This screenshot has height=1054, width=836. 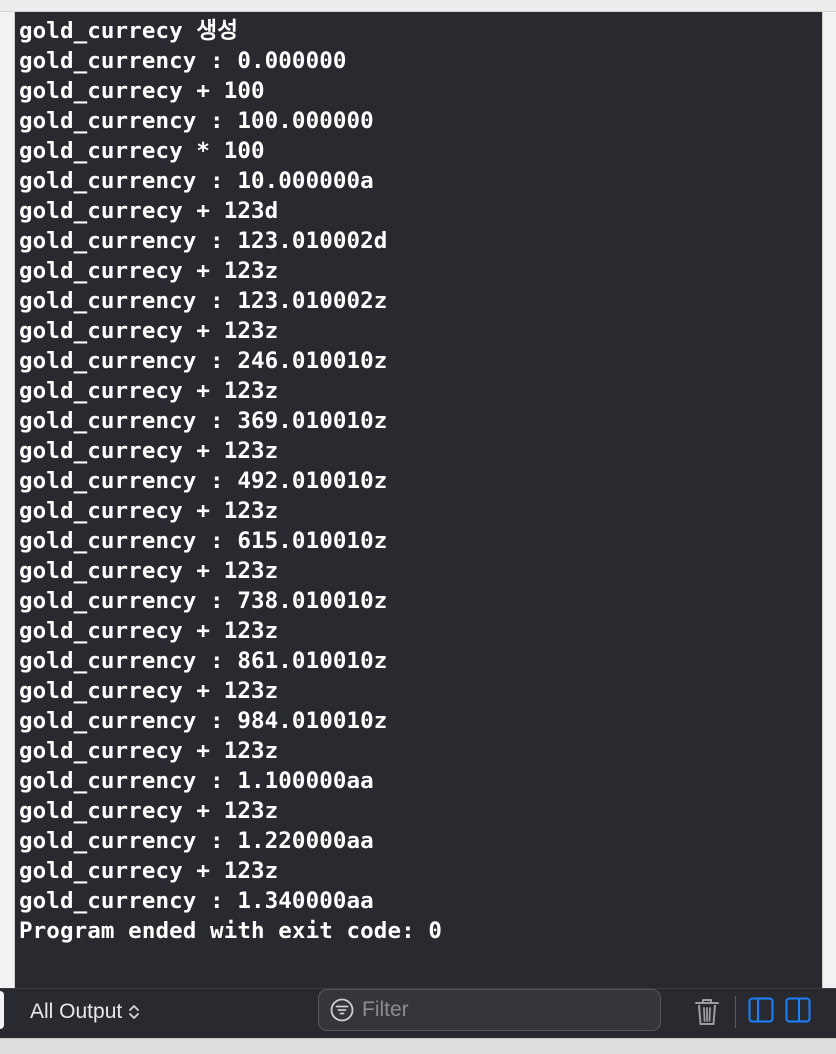 What do you see at coordinates (196, 121) in the screenshot?
I see `console-line: gold_currency : 100.000000` at bounding box center [196, 121].